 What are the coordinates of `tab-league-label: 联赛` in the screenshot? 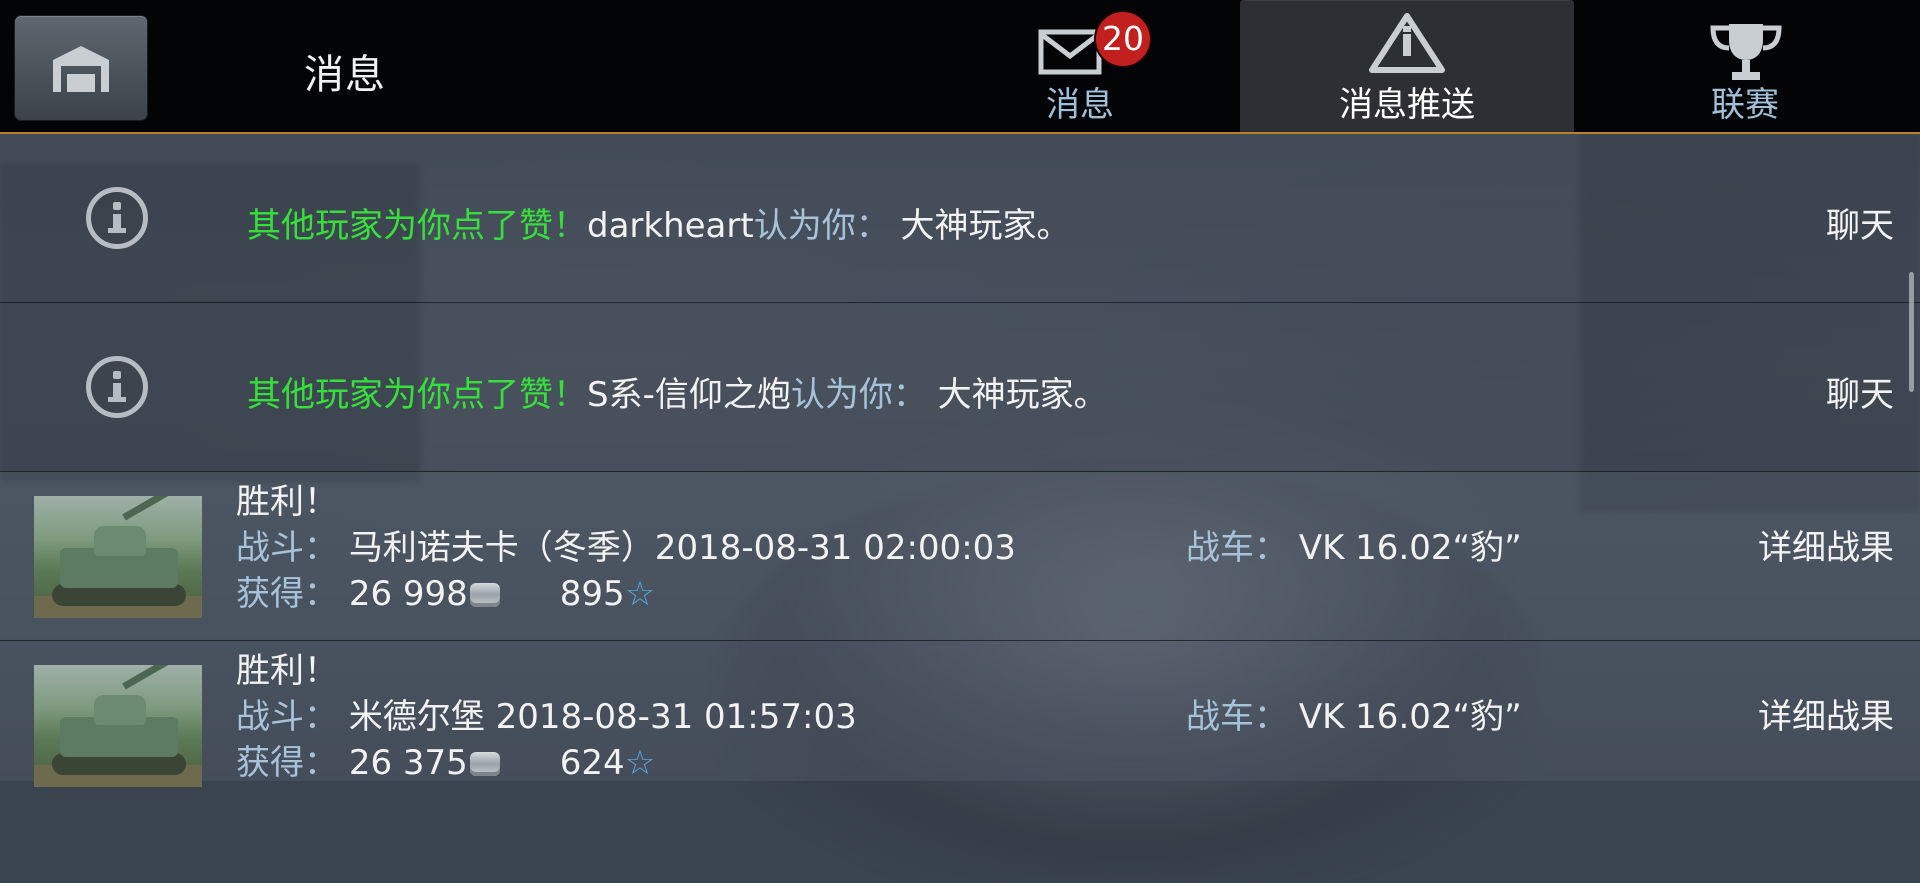 It's located at (1745, 105).